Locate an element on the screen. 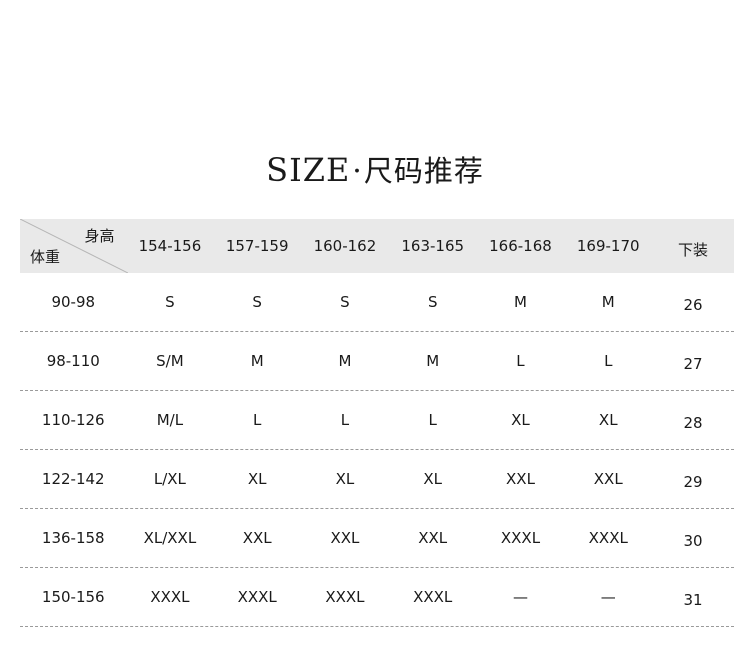  table-row: 110-126 M/L L L L XL XL 28 is located at coordinates (377, 420).